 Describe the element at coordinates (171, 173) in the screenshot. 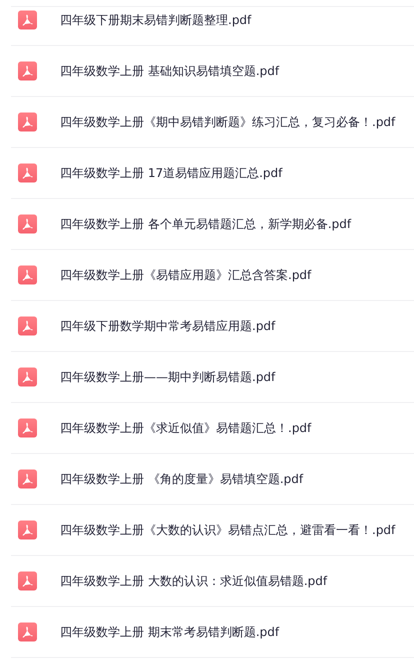

I see `file-name: 四年级数学上册 17道易错应用题汇总.pdf` at that location.